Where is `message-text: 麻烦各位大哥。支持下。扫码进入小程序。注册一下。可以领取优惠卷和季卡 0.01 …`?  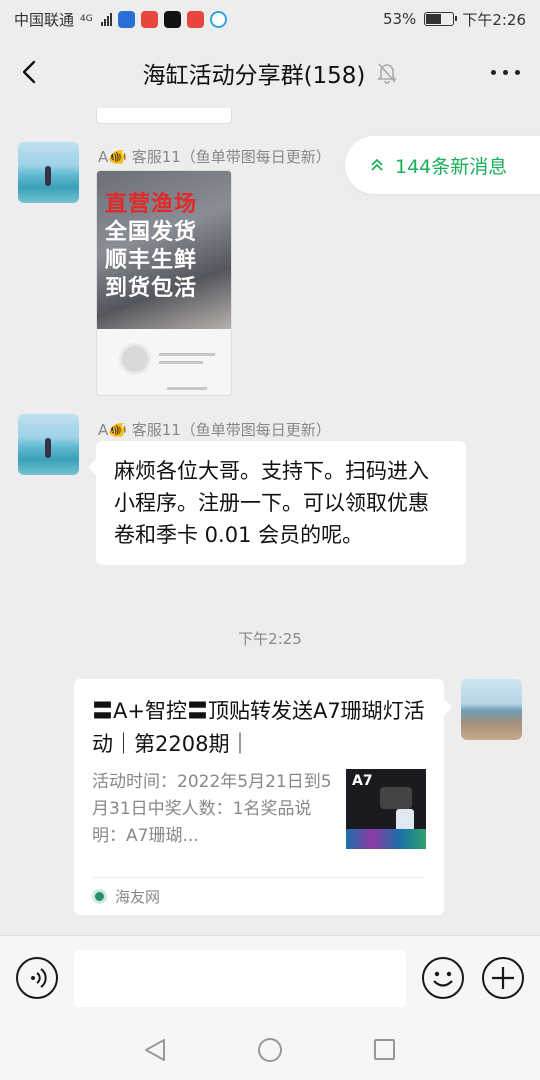 message-text: 麻烦各位大哥。支持下。扫码进入小程序。注册一下。可以领取优惠卷和季卡 0.01 … is located at coordinates (271, 503).